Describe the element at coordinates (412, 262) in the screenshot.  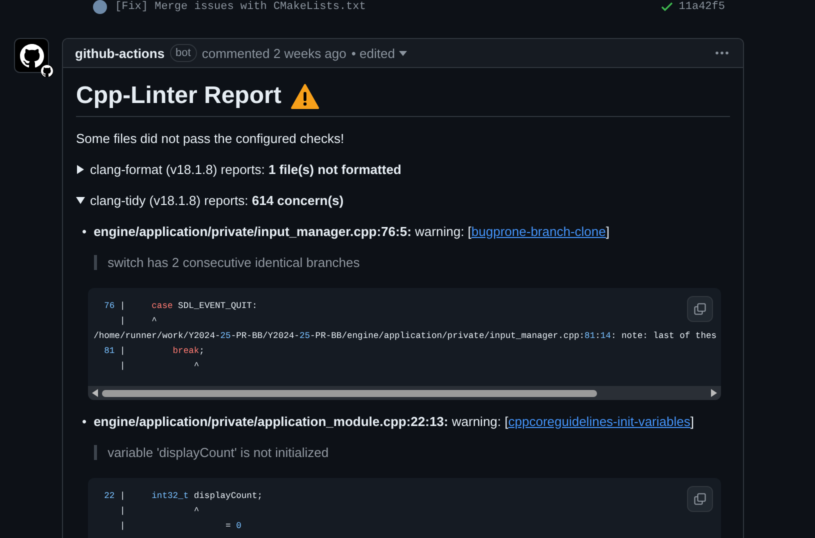
I see `concern-message: switch has 2 consecutive identical branches` at that location.